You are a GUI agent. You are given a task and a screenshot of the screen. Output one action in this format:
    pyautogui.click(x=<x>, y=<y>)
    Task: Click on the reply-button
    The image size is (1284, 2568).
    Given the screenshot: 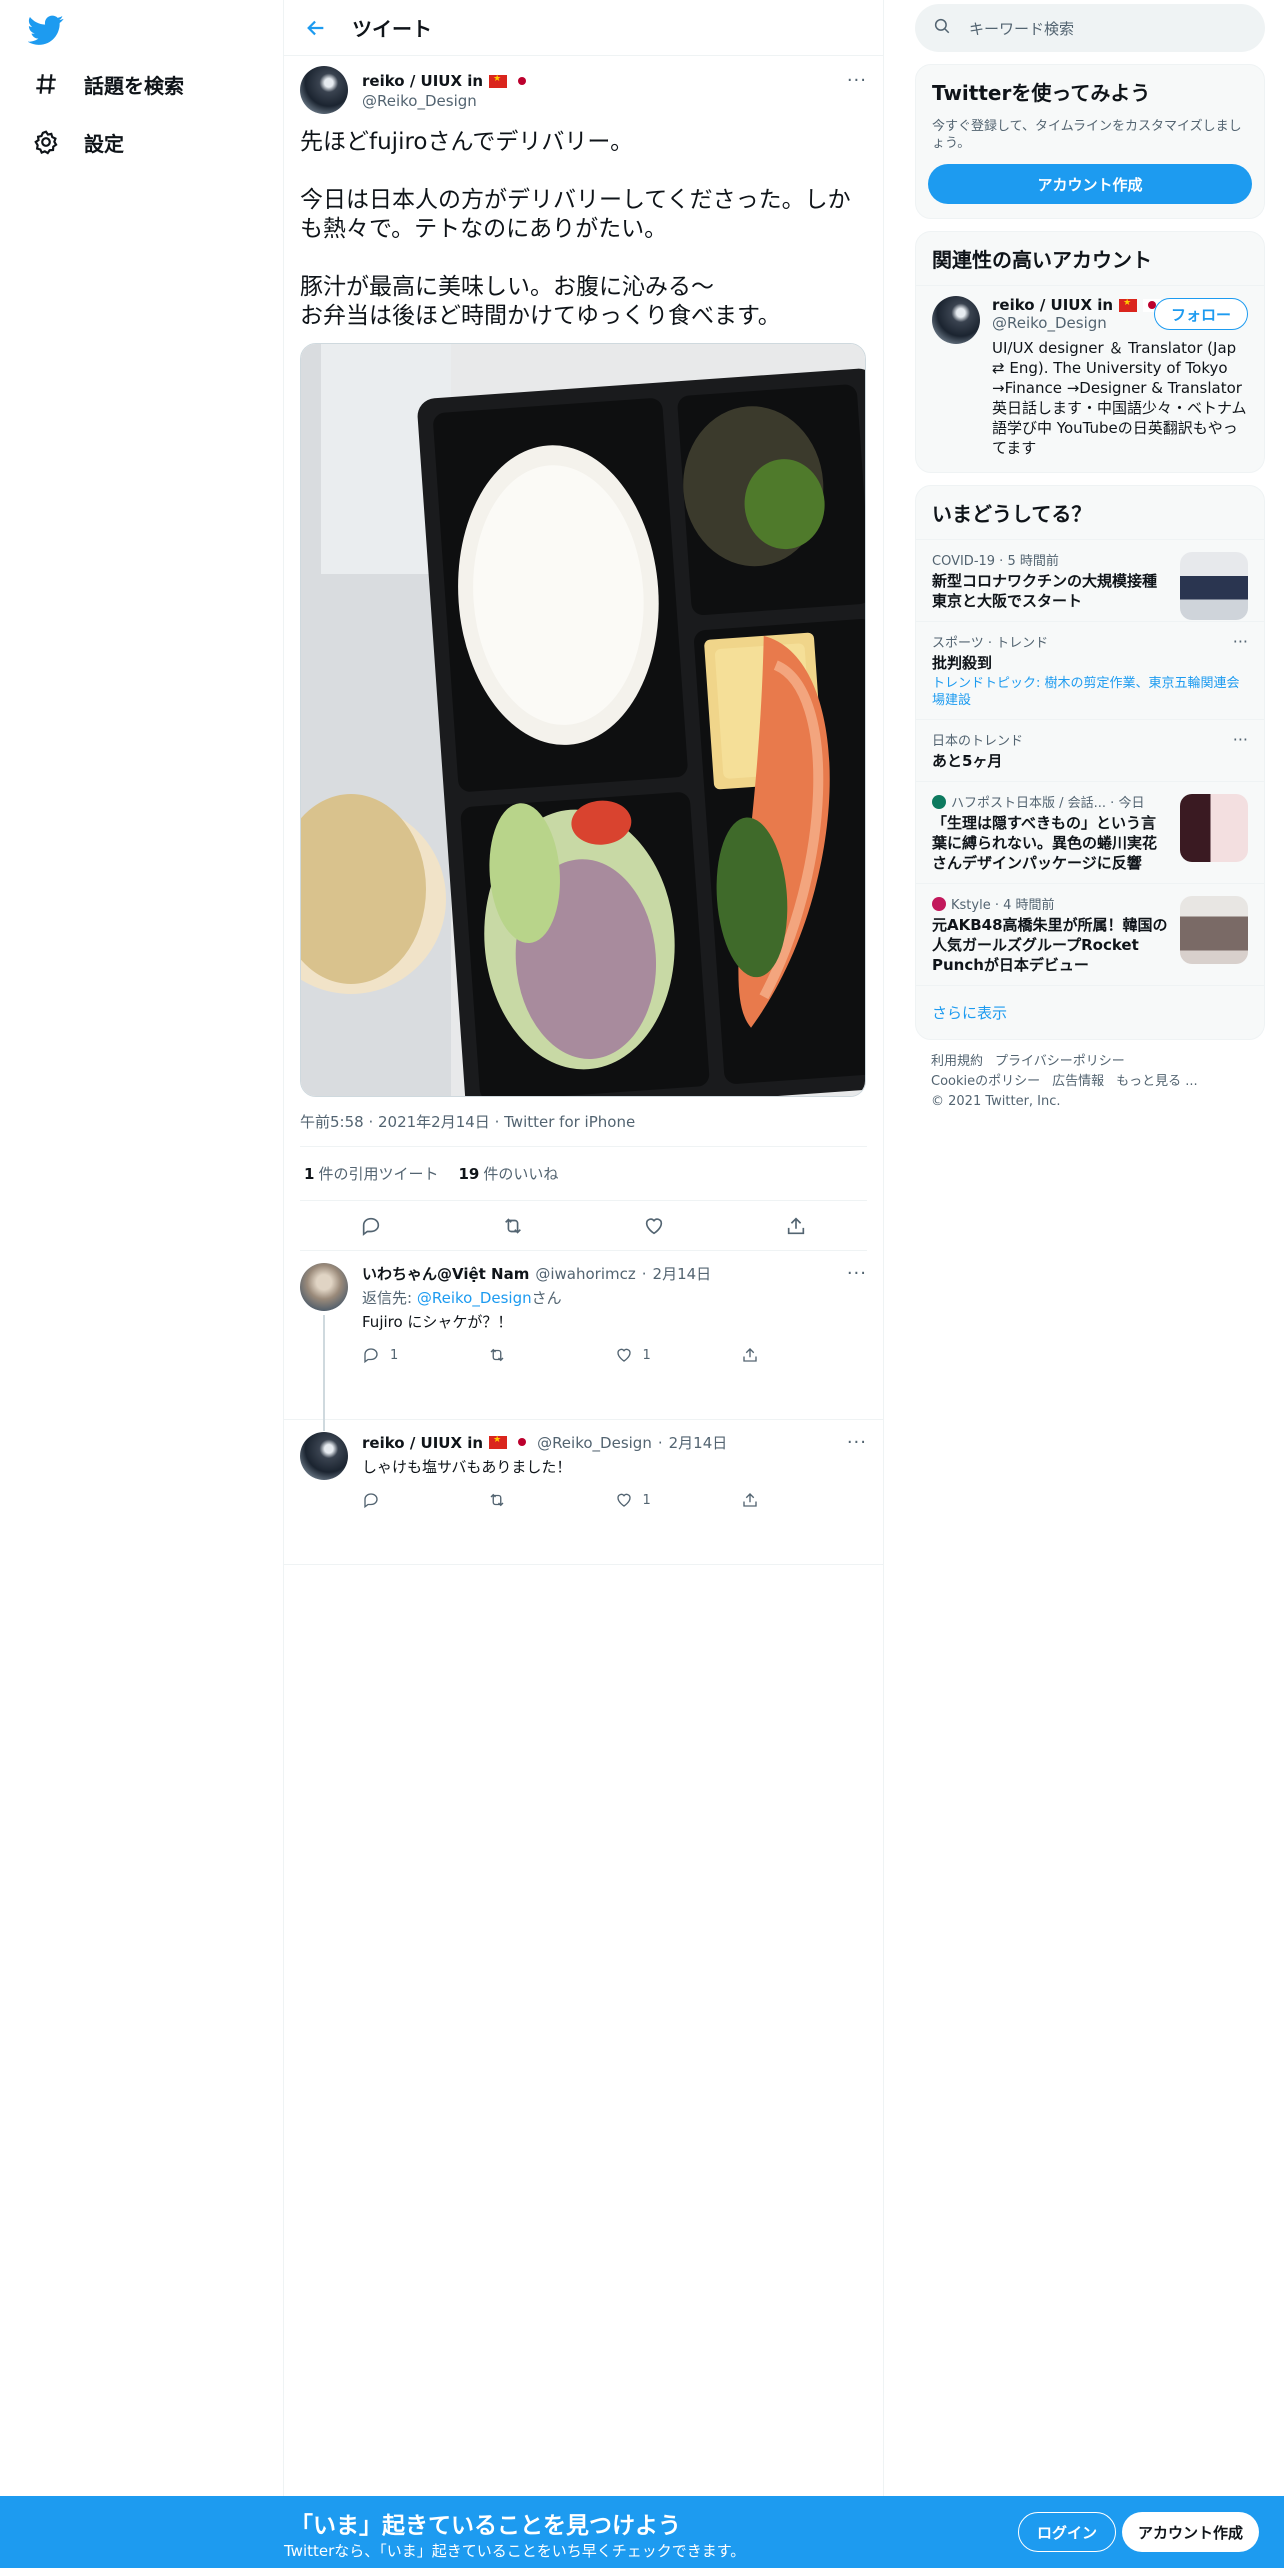 What is the action you would take?
    pyautogui.click(x=425, y=1500)
    